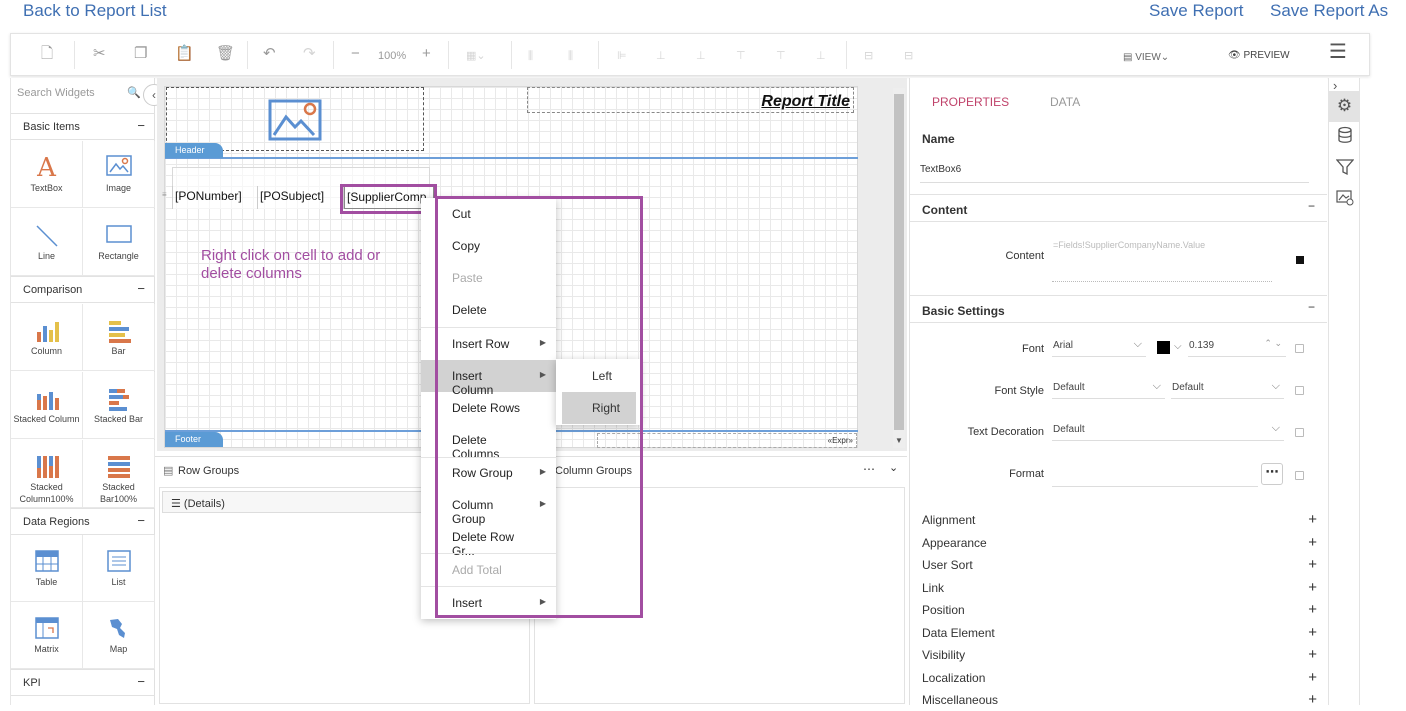 Image resolution: width=1406 pixels, height=711 pixels. Describe the element at coordinates (83, 521) in the screenshot. I see `section-data-regions: Data Regions −` at that location.